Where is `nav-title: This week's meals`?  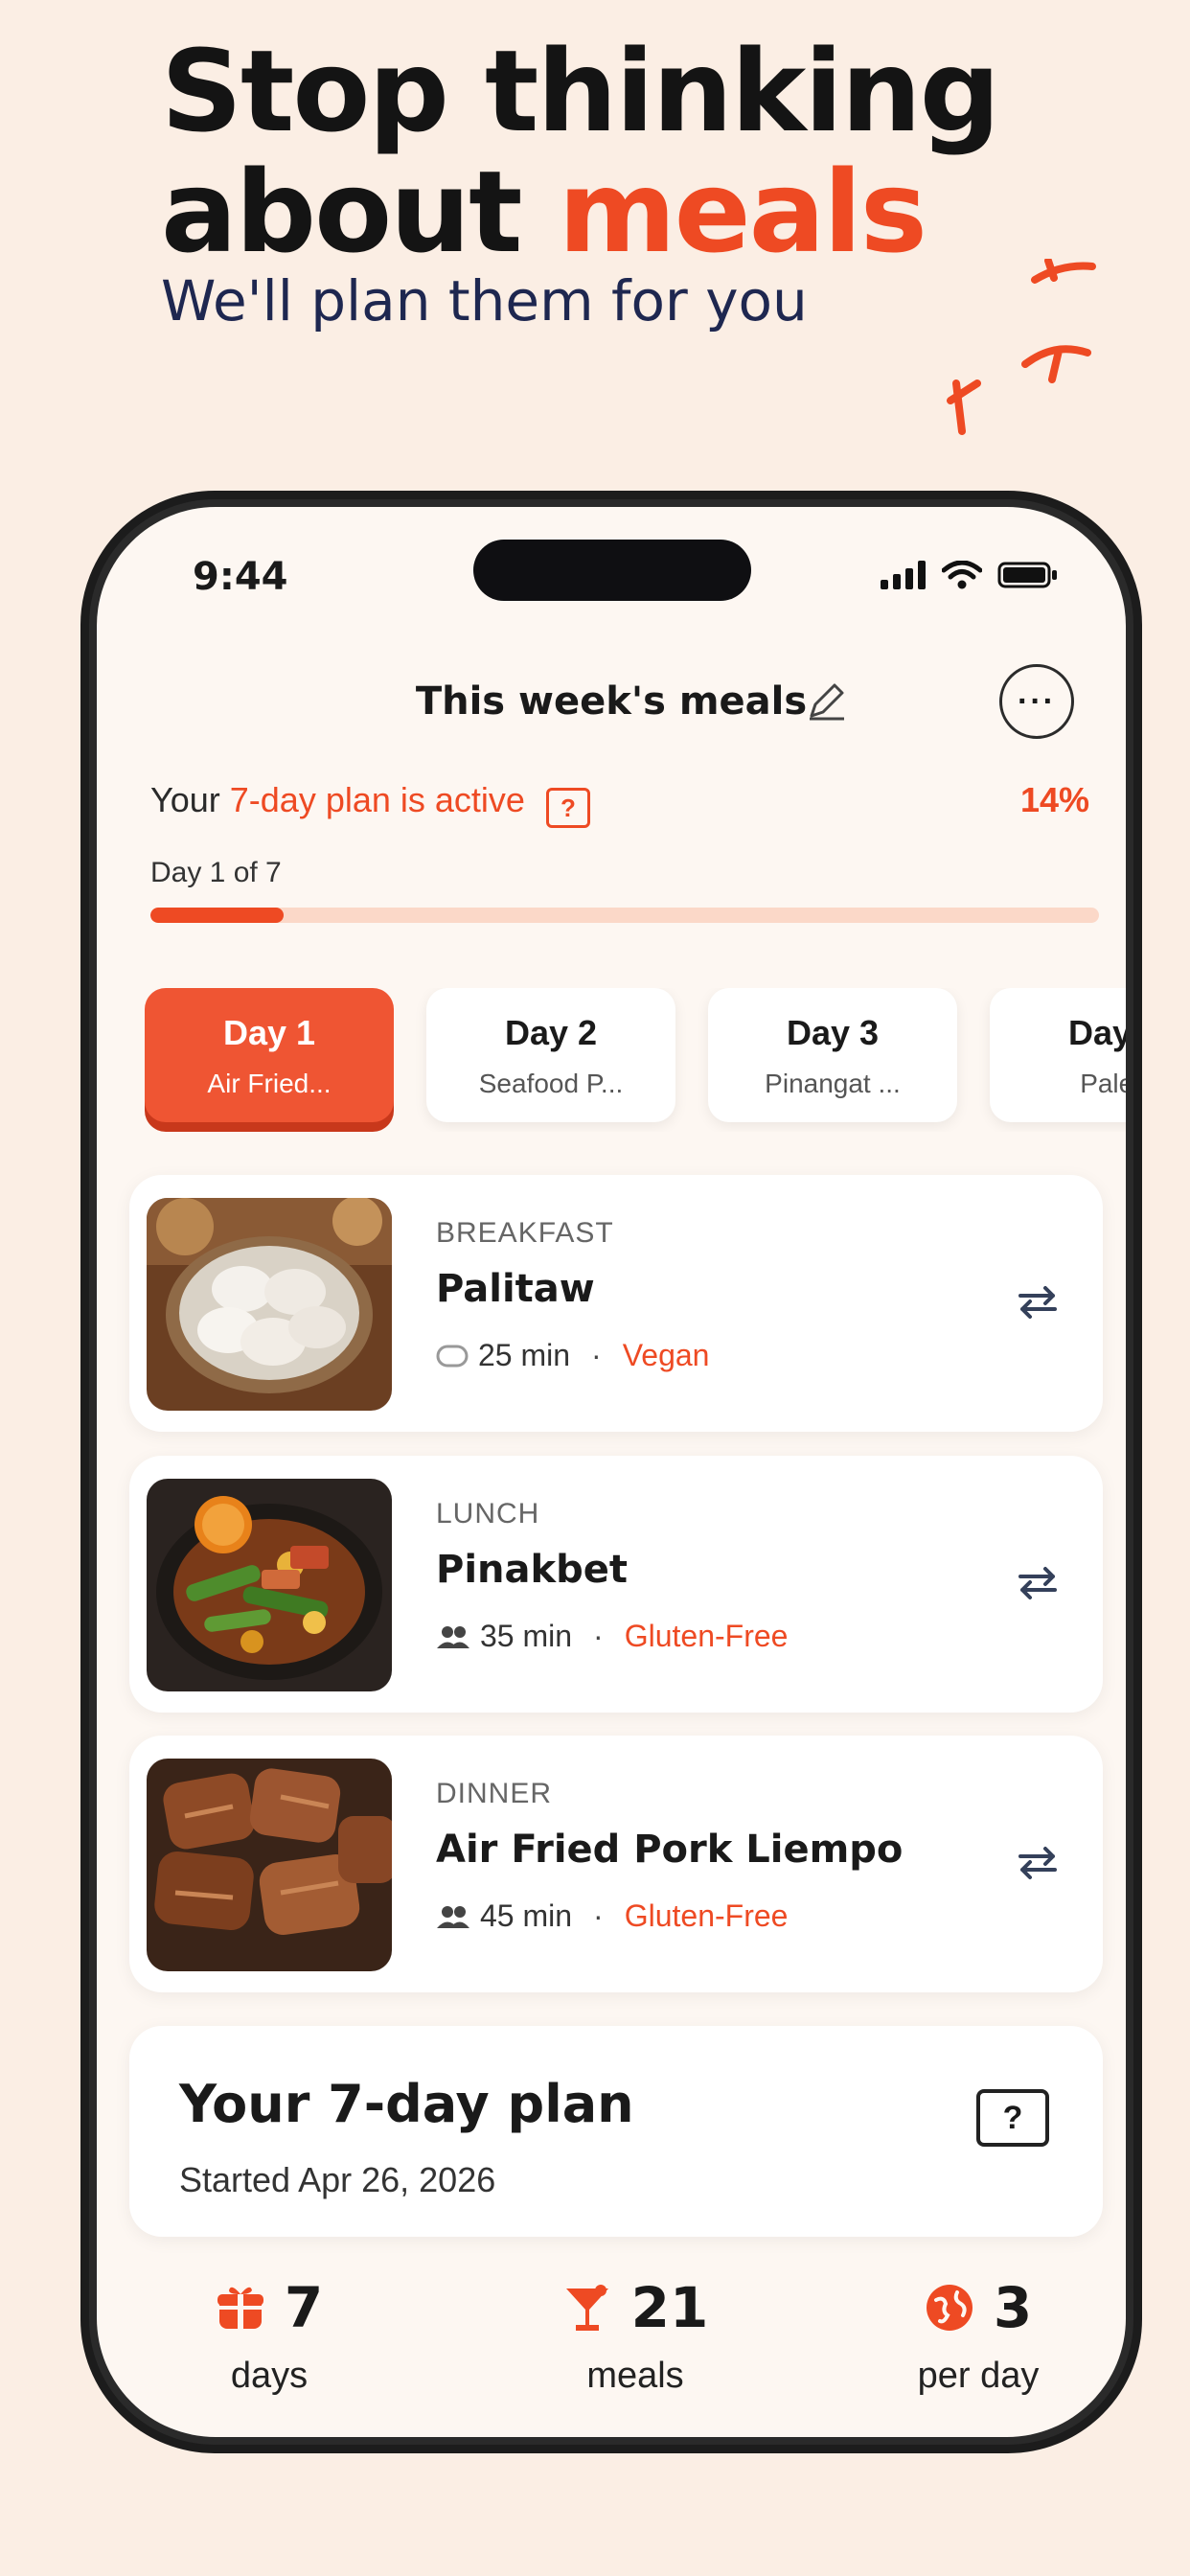 nav-title: This week's meals is located at coordinates (611, 701).